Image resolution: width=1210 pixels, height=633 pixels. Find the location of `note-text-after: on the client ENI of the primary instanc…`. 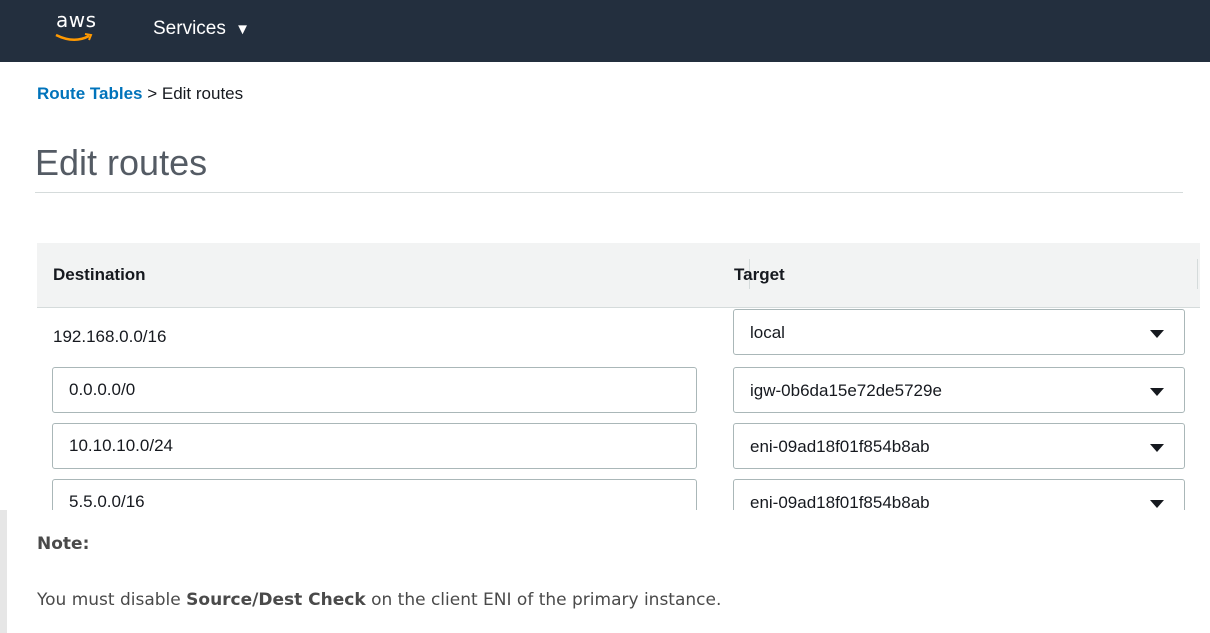

note-text-after: on the client ENI of the primary instanc… is located at coordinates (543, 600).